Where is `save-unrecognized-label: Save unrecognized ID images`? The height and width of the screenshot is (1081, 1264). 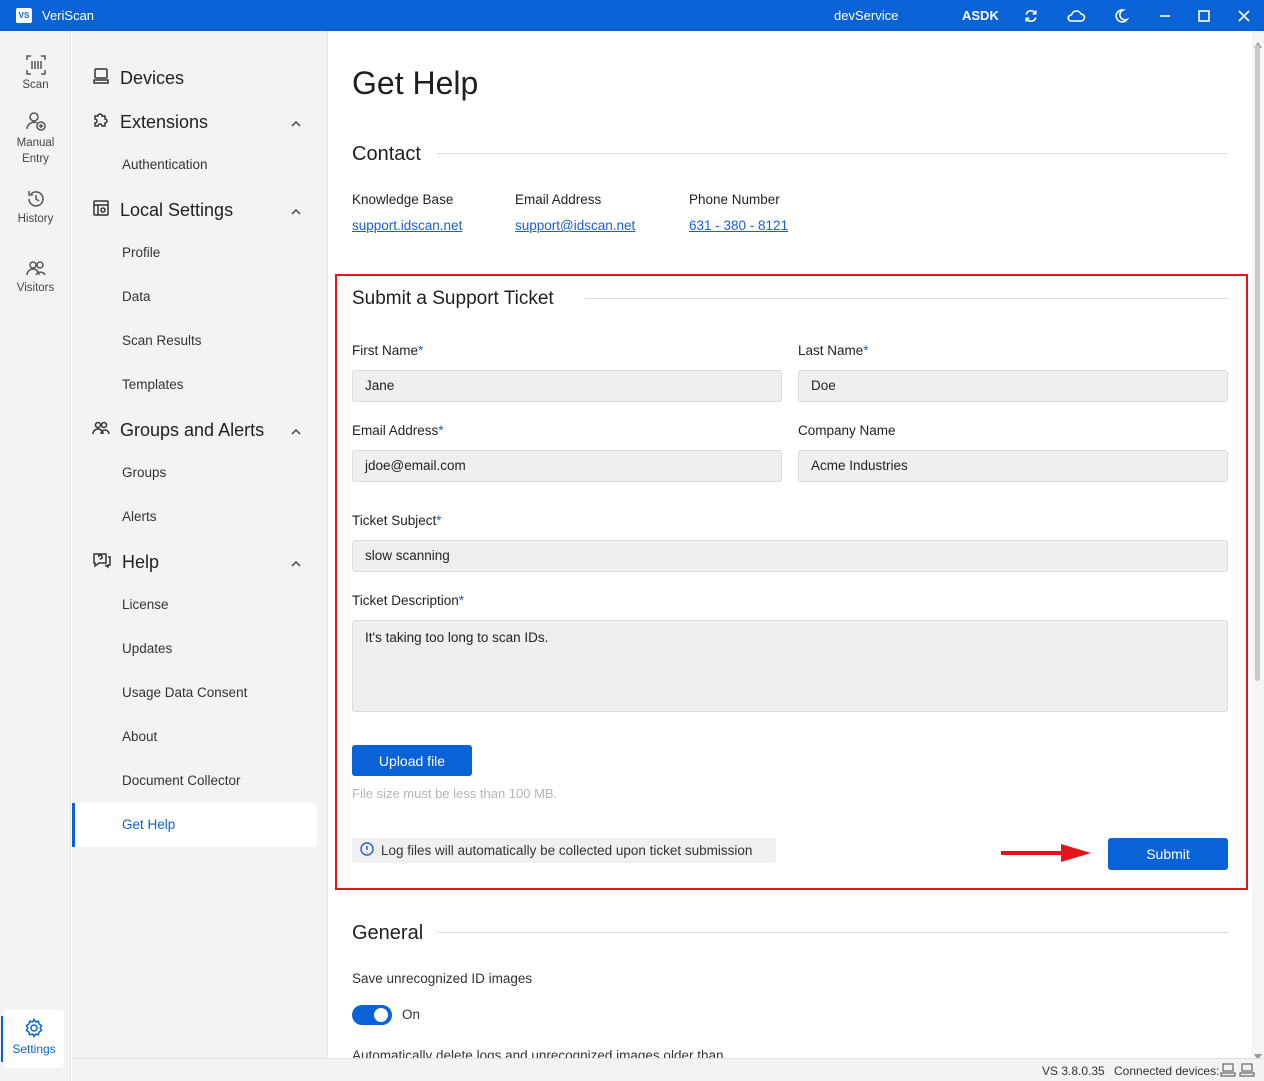 save-unrecognized-label: Save unrecognized ID images is located at coordinates (442, 978).